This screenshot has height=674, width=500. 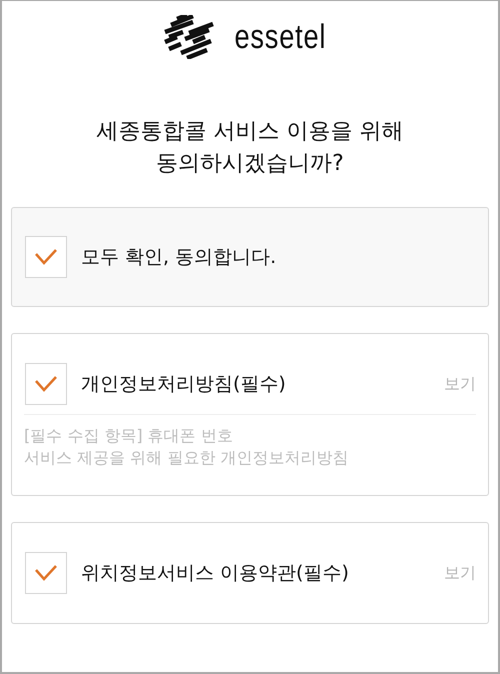 I want to click on heading-text: 동의하시겠습니까?, so click(x=250, y=164).